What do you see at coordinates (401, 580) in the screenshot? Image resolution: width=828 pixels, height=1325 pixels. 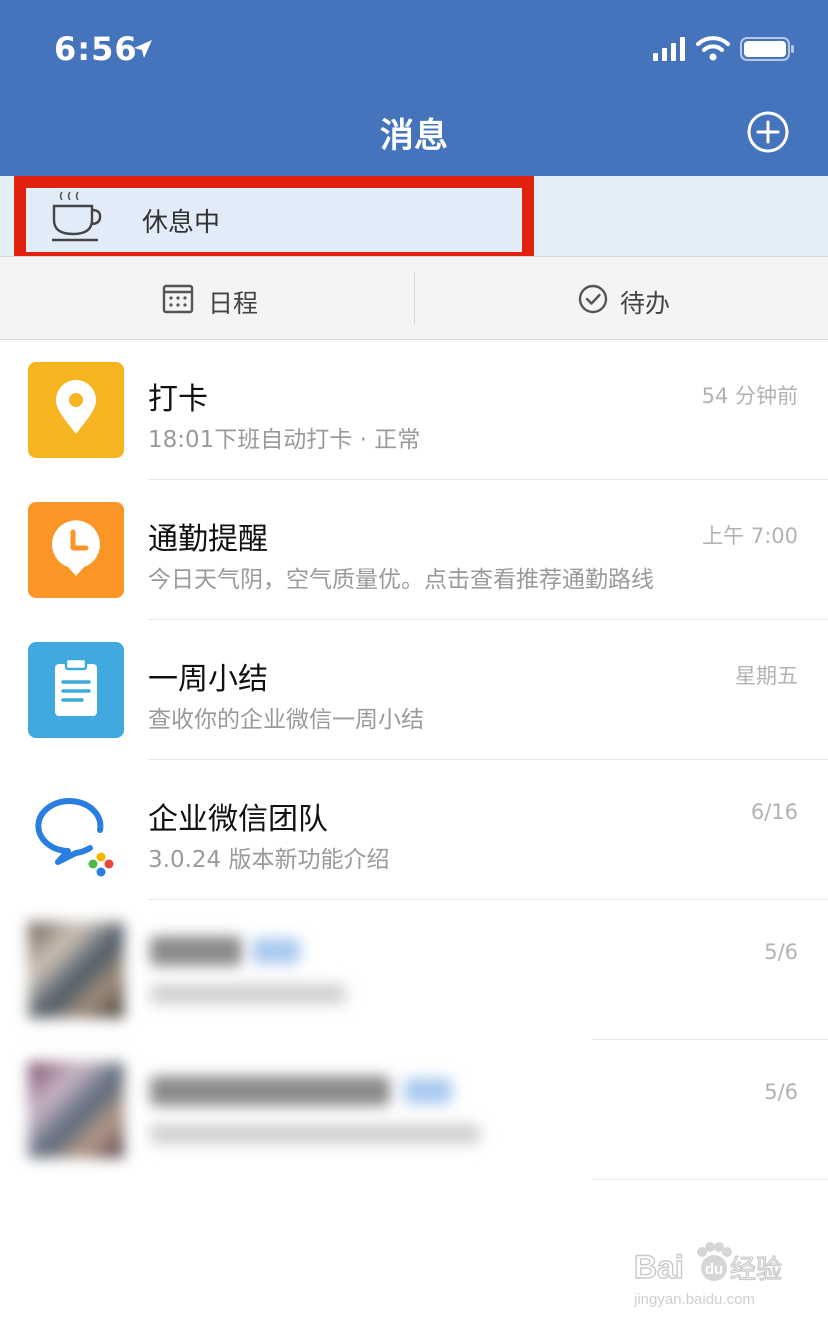 I see `message-preview: 今日天气阴，空气质量优。点击查看推荐通勤路线` at bounding box center [401, 580].